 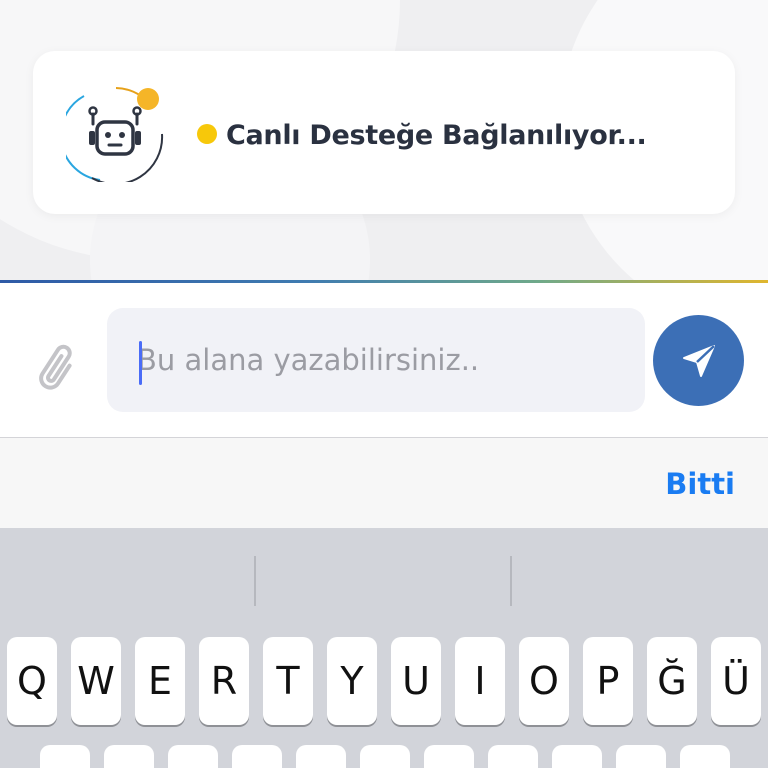 What do you see at coordinates (352, 681) in the screenshot?
I see `key-y: Y` at bounding box center [352, 681].